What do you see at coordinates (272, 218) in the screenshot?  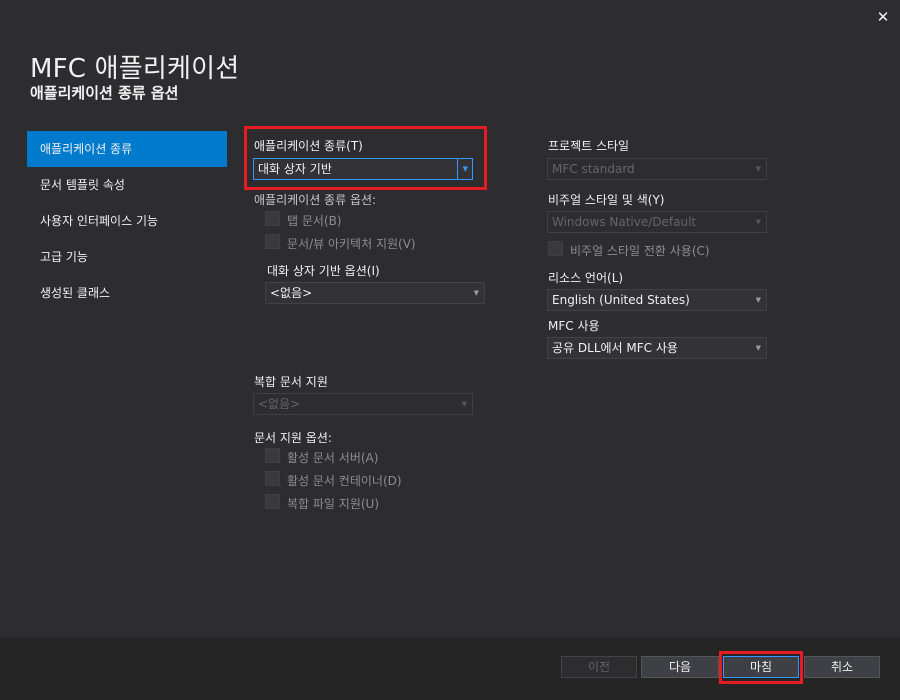 I see `tabbed-docs-checkbox` at bounding box center [272, 218].